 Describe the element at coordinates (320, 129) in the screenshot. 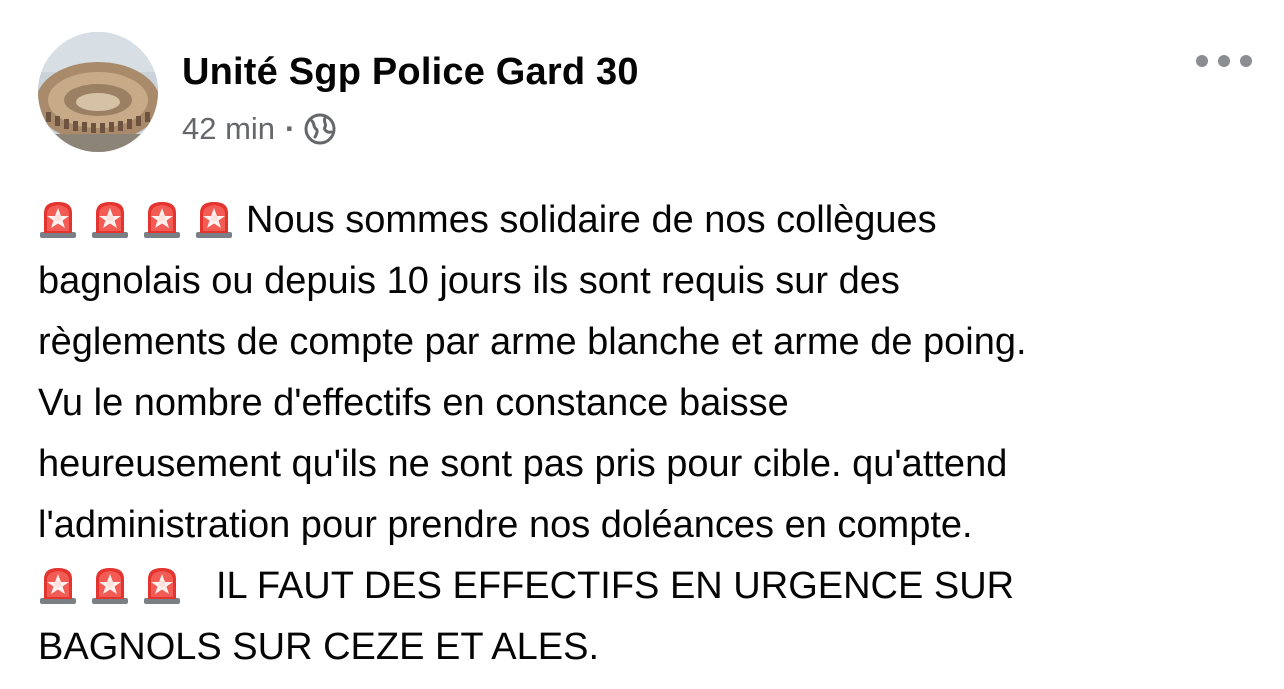

I see `globe-icon` at that location.